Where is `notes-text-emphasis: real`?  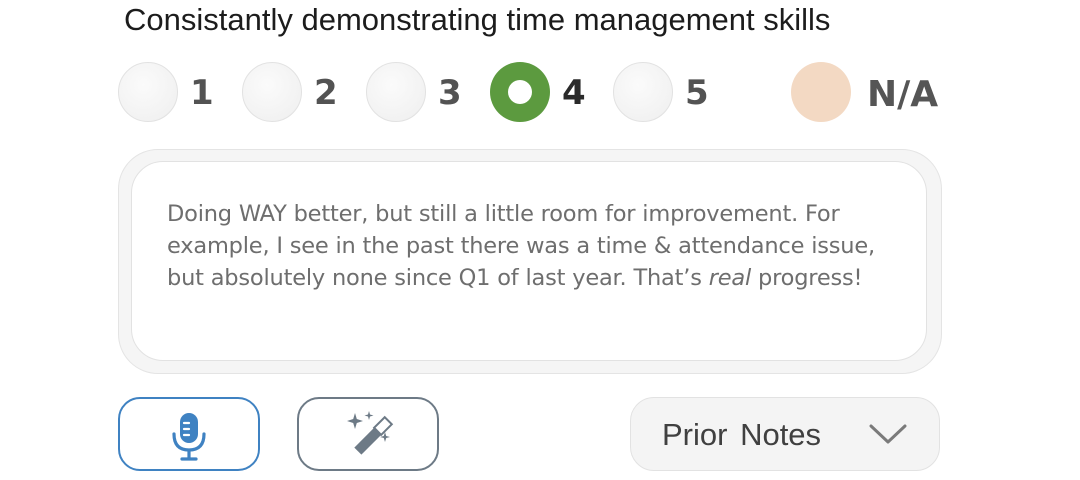
notes-text-emphasis: real is located at coordinates (730, 278).